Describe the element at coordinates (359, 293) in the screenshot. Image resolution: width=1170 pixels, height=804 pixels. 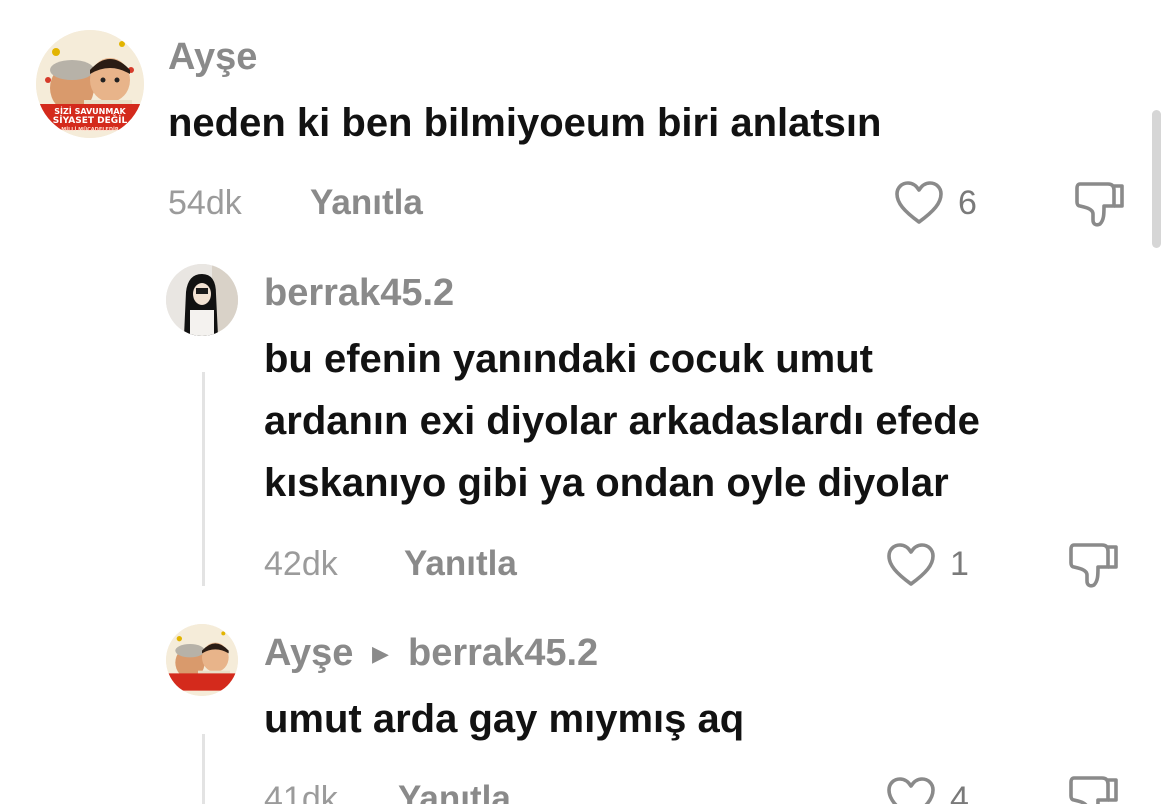
I see `comment-username: berrak45.2` at that location.